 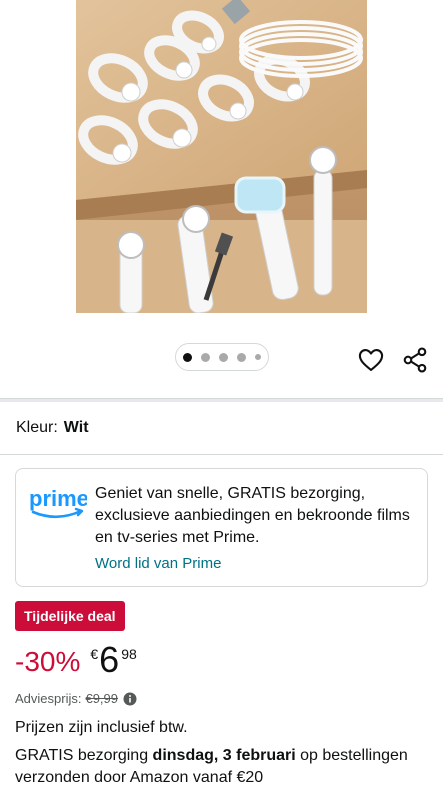 I want to click on list-price-label: Adviesprijs:, so click(x=48, y=698).